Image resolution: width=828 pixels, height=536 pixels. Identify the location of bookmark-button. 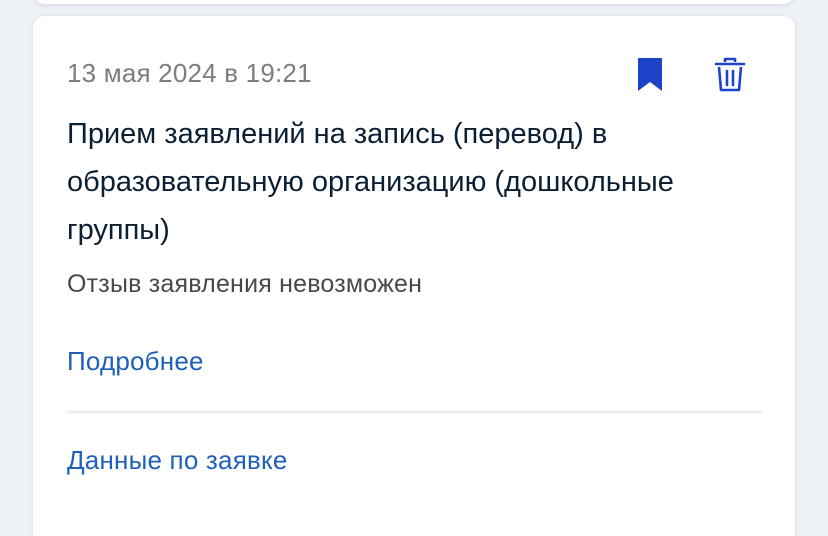
(650, 75).